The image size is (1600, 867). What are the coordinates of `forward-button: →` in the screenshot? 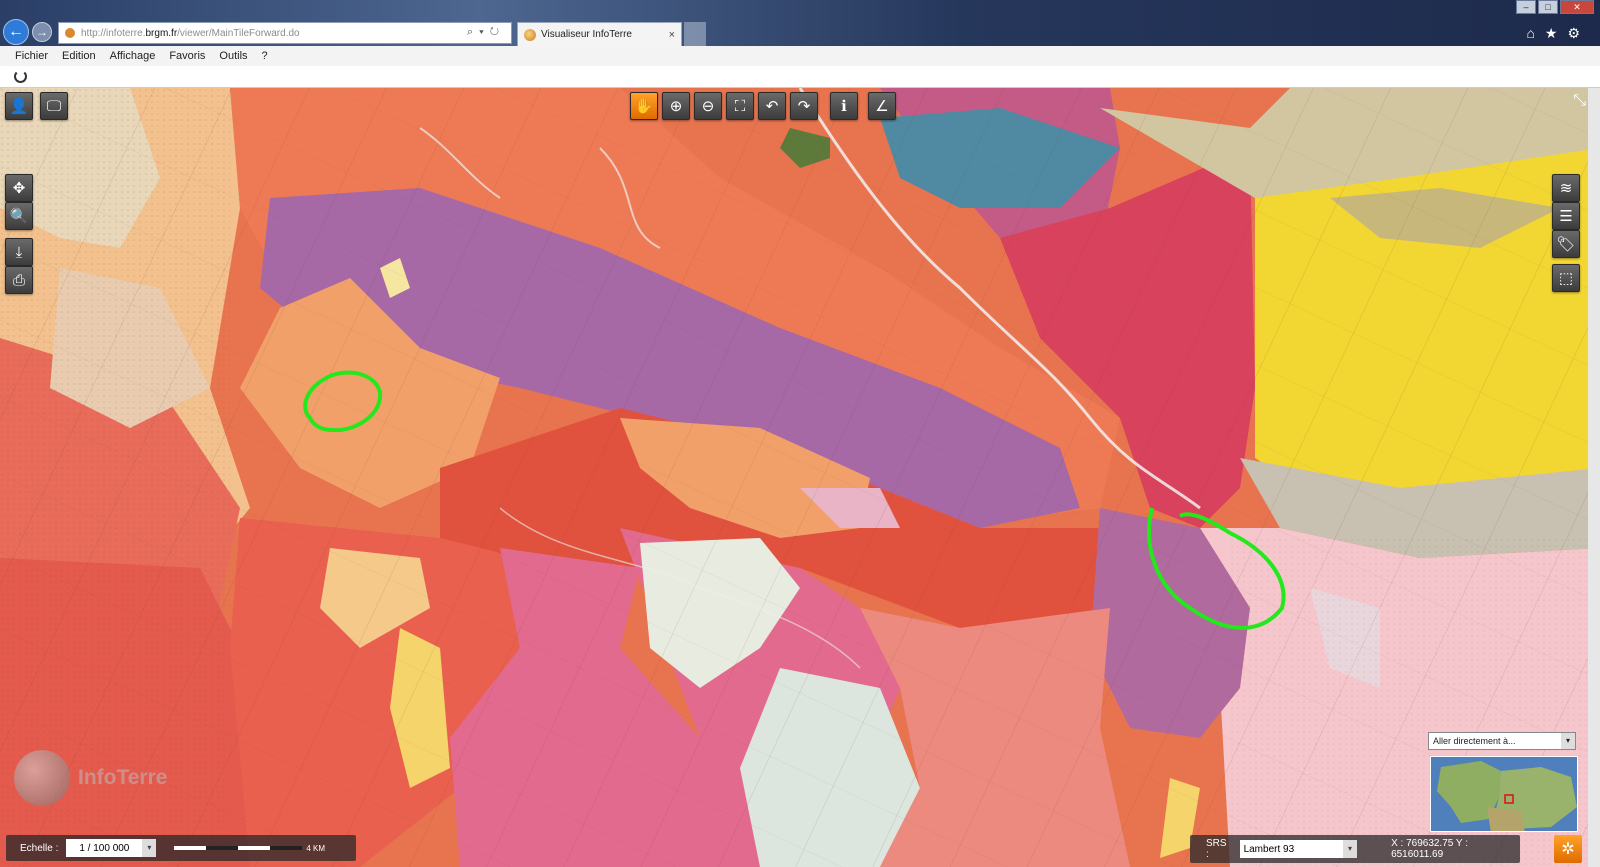 It's located at (42, 32).